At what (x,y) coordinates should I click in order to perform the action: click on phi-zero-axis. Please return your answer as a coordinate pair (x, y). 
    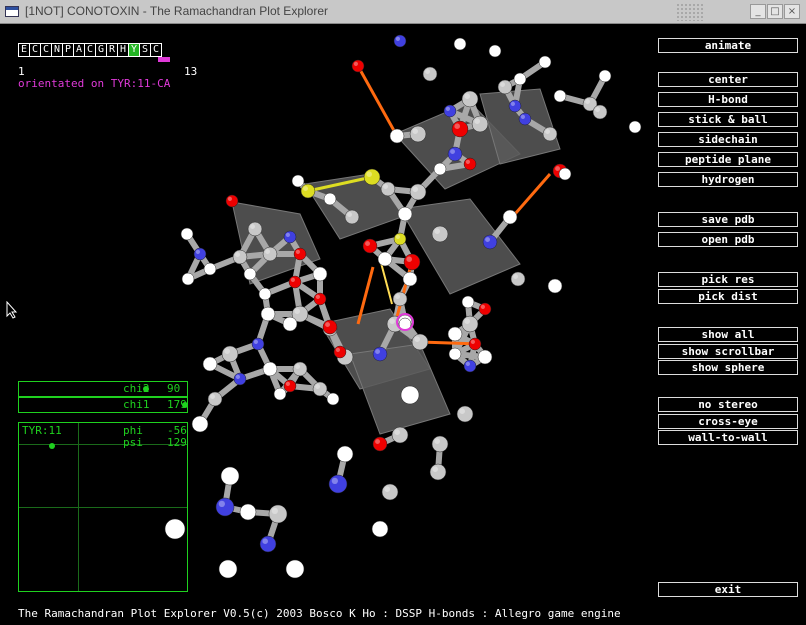
    Looking at the image, I should click on (78, 507).